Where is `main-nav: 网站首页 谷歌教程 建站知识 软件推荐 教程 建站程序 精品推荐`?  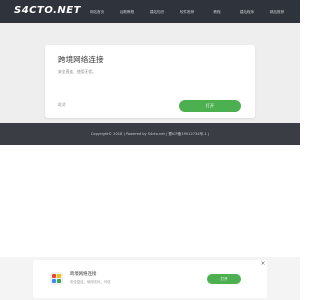 main-nav: 网站首页 谷歌教程 建站知识 软件推荐 教程 建站程序 精品推荐 is located at coordinates (187, 12).